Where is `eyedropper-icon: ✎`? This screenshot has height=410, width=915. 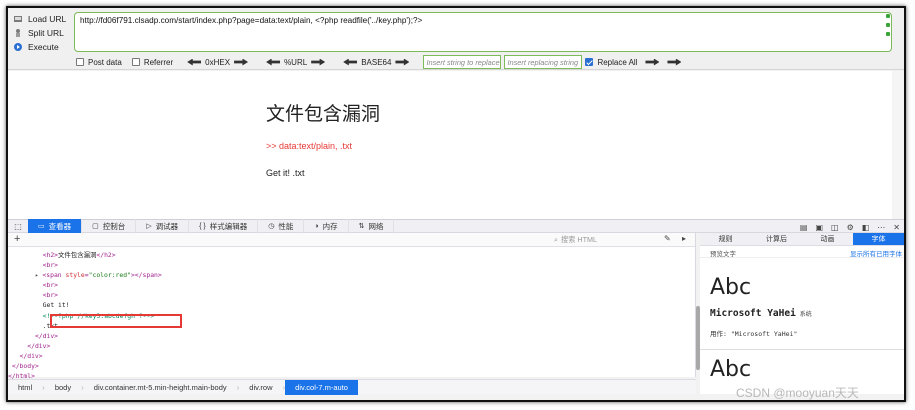
eyedropper-icon: ✎ is located at coordinates (667, 238).